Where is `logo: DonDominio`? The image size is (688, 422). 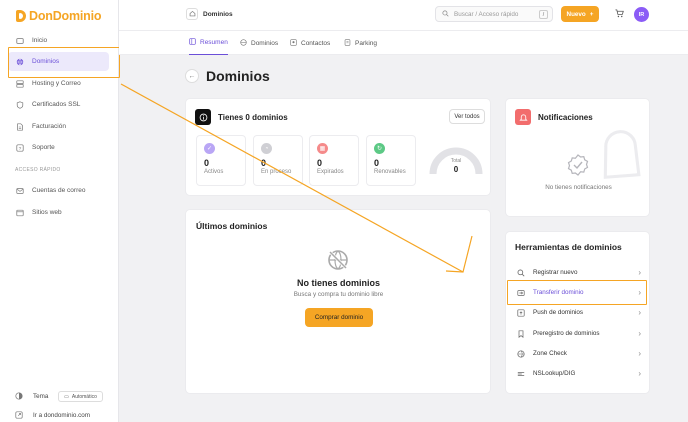 logo: DonDominio is located at coordinates (58, 16).